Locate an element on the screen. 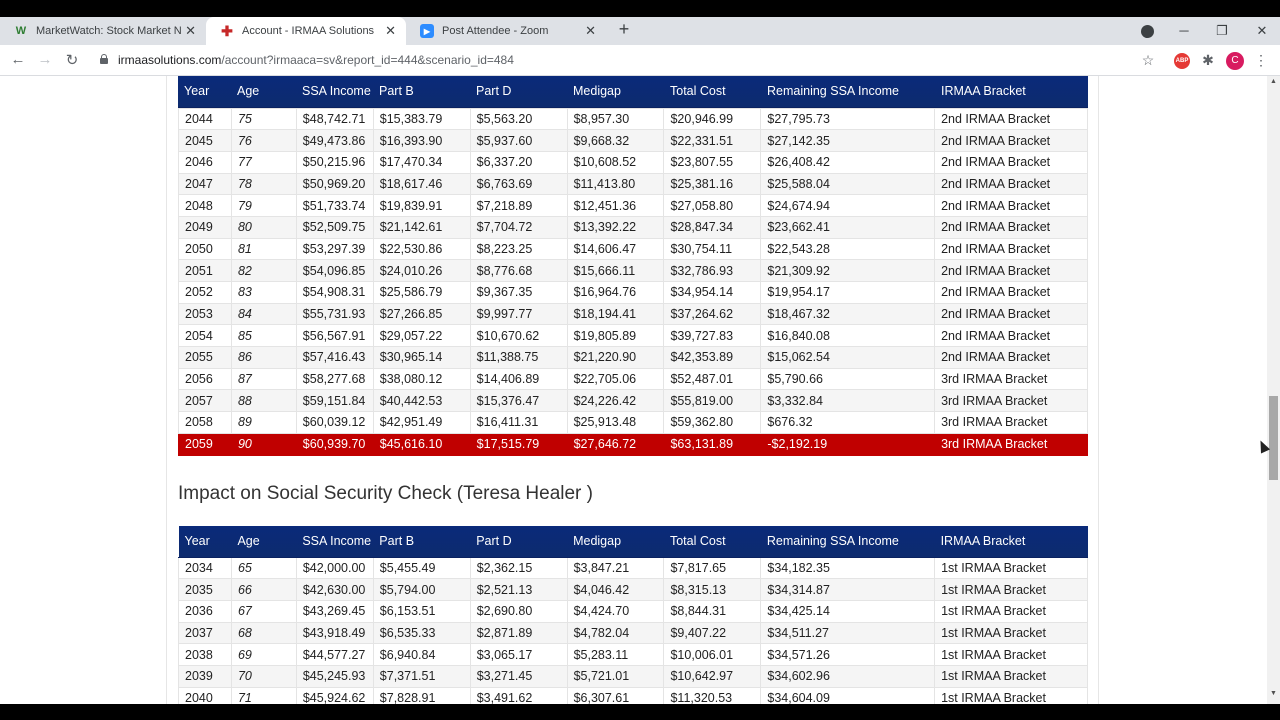 This screenshot has width=1280, height=720. cell-irmaa-bracket: 1st IRMAA Bracket is located at coordinates (1011, 676).